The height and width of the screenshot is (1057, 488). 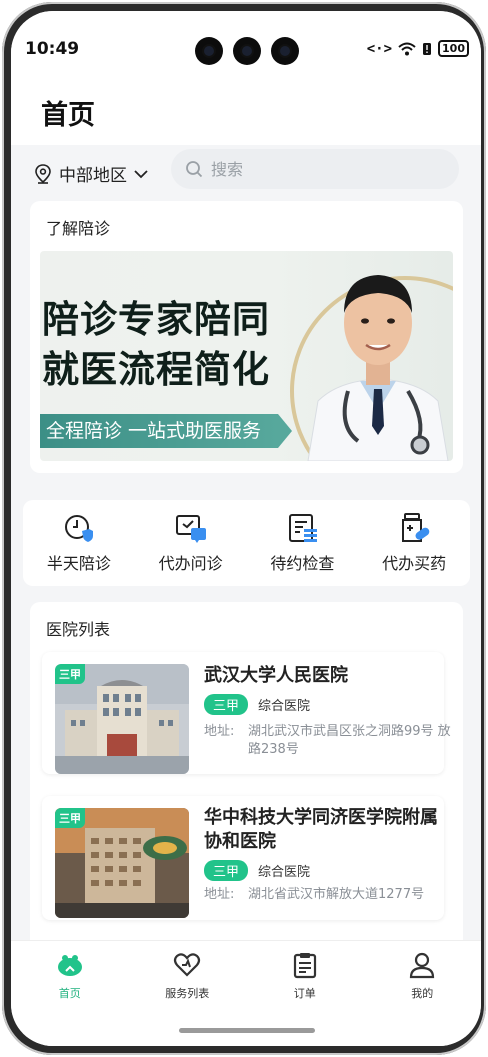 What do you see at coordinates (78, 528) in the screenshot?
I see `clock-shield-icon` at bounding box center [78, 528].